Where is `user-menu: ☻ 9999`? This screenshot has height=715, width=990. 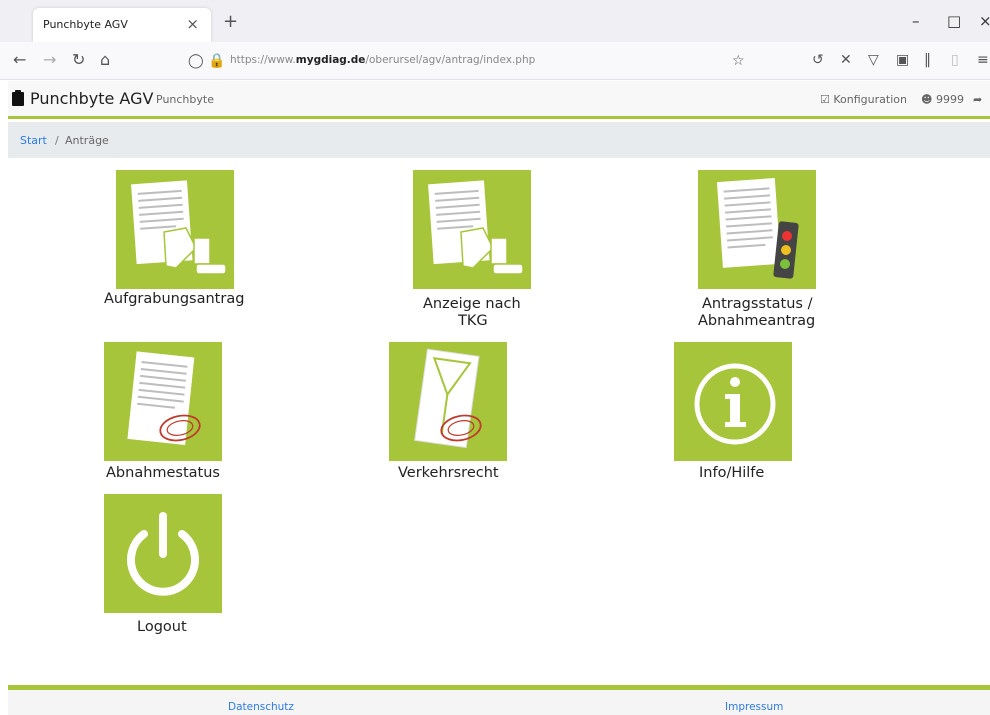
user-menu: ☻ 9999 is located at coordinates (942, 99).